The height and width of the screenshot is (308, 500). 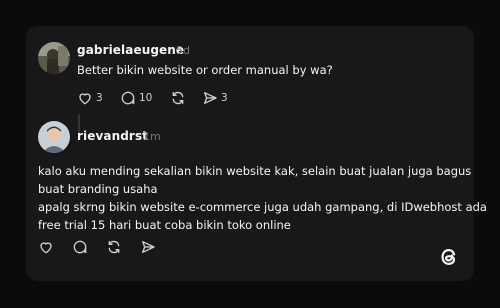 I want to click on post1-timestamp: 5d, so click(x=183, y=50).